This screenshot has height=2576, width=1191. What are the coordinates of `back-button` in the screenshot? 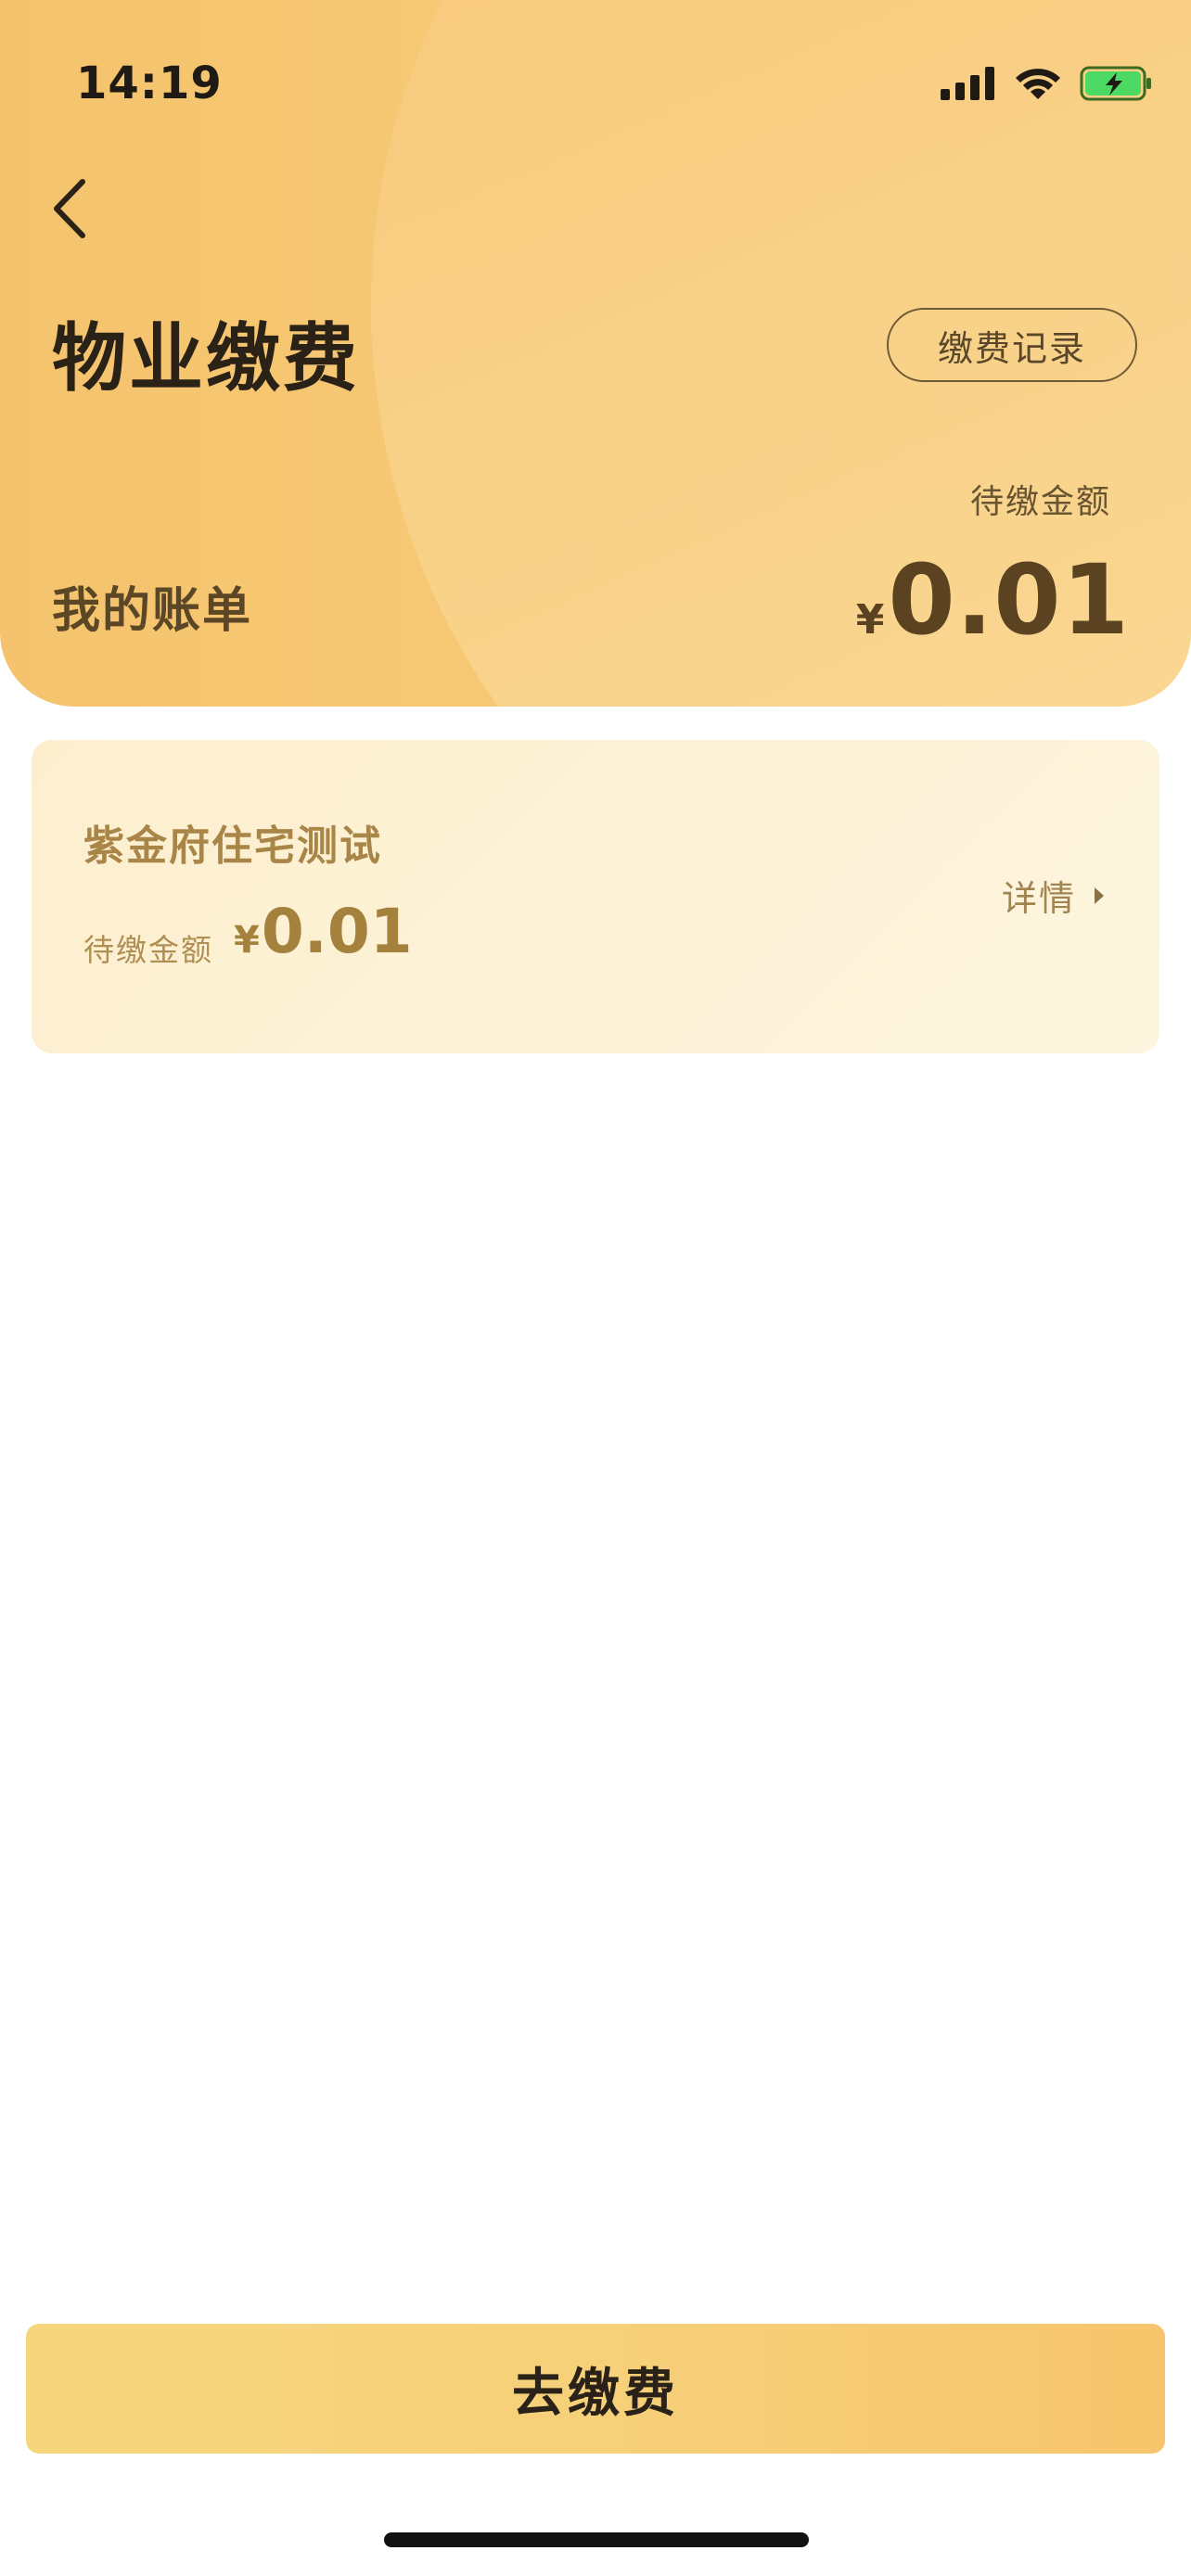 It's located at (69, 208).